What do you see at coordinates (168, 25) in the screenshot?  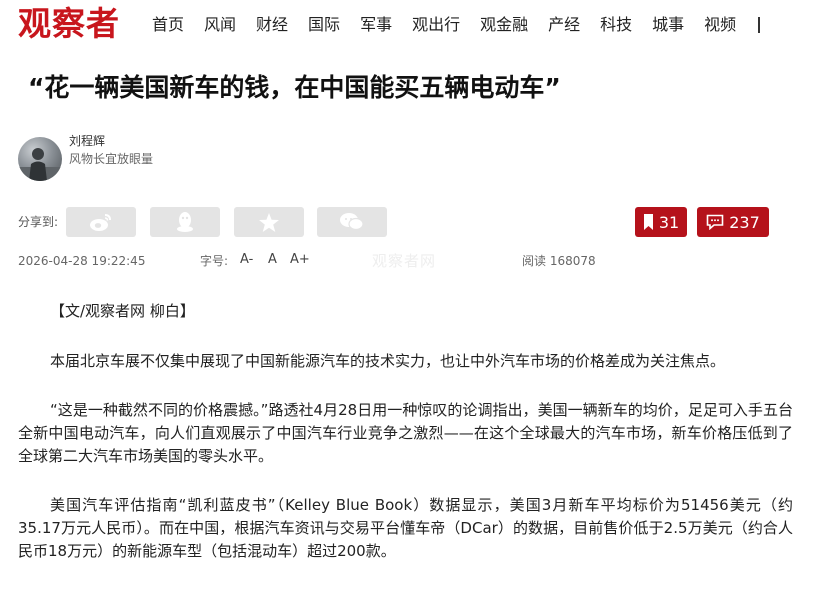 I see `nav-item-home: 首页` at bounding box center [168, 25].